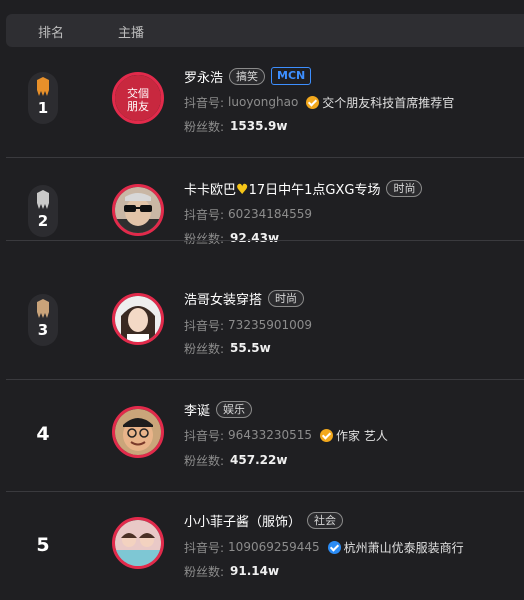 The image size is (524, 600). I want to click on svg-text: 朋友, so click(138, 106).